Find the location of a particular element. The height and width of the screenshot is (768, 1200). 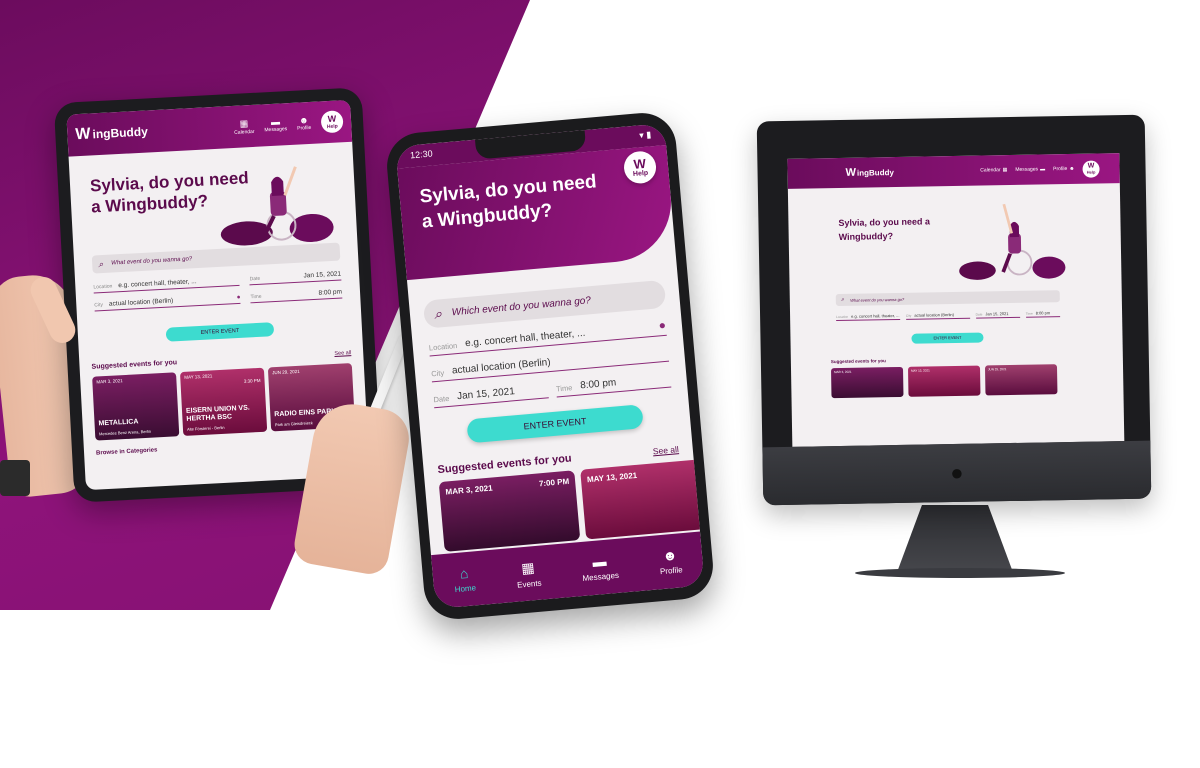

tab-messages: ▬ Messages is located at coordinates (600, 567).